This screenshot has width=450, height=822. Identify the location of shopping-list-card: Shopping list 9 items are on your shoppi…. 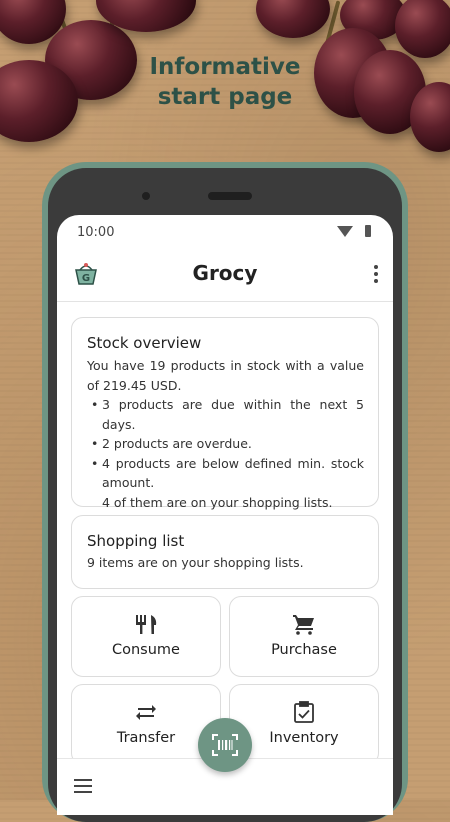
(225, 552).